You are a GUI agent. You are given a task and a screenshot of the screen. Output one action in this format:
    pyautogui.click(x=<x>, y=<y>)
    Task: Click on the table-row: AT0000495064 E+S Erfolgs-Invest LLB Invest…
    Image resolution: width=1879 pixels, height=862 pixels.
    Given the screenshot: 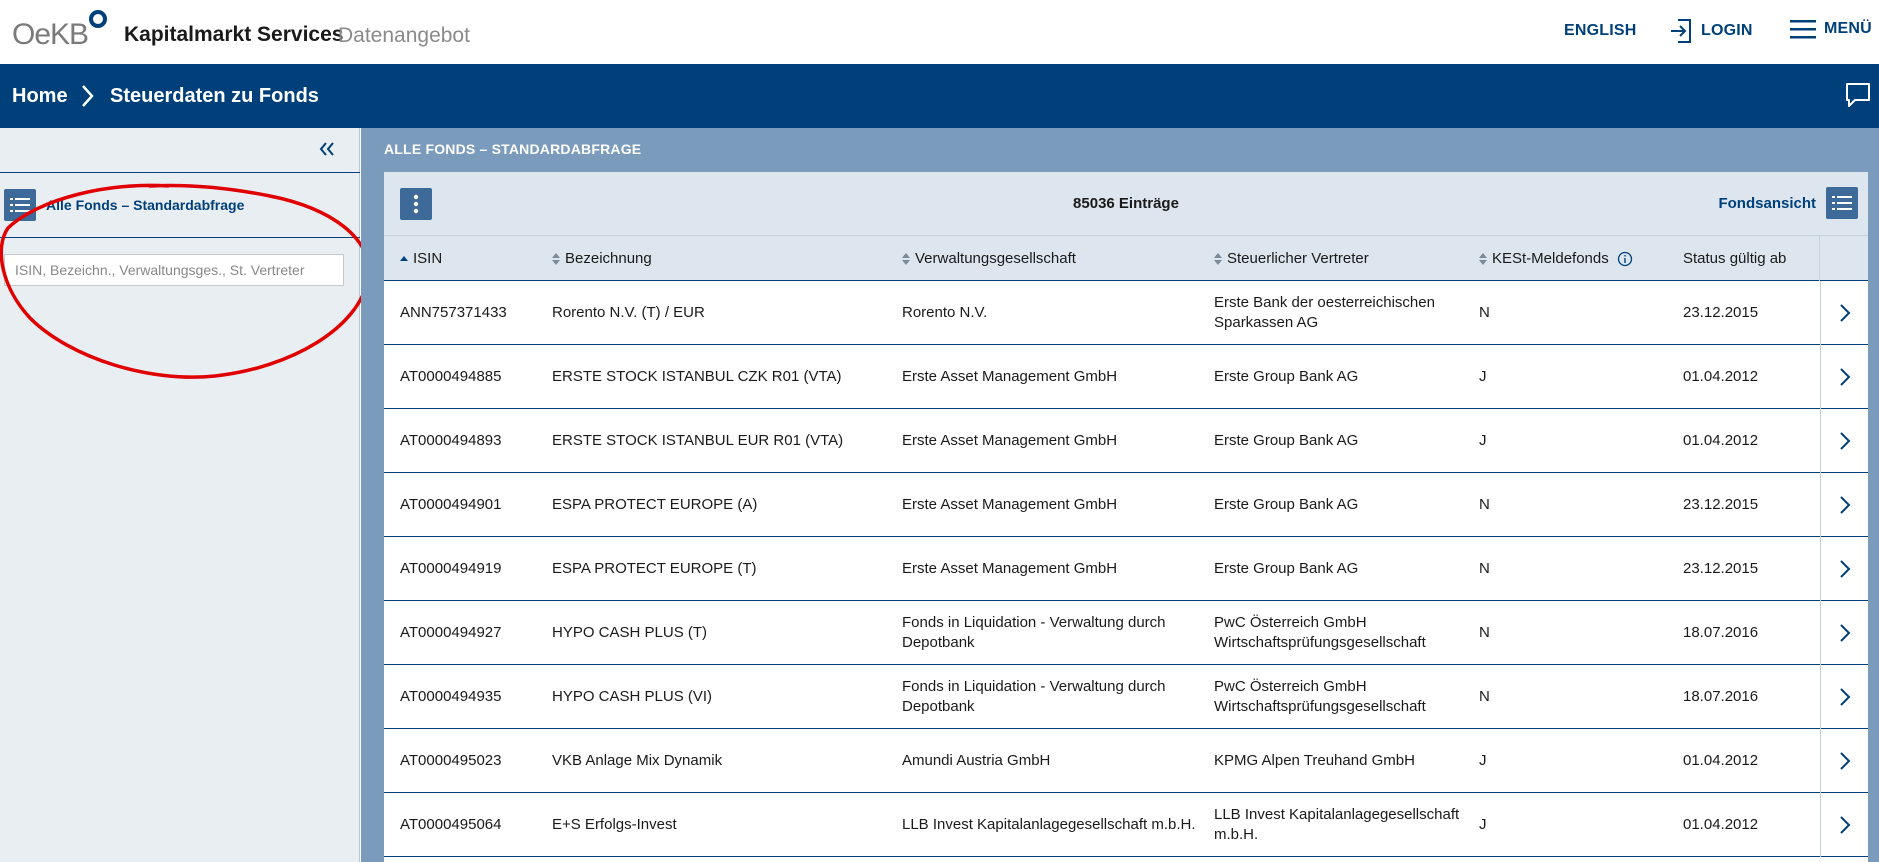 What is the action you would take?
    pyautogui.click(x=1126, y=825)
    